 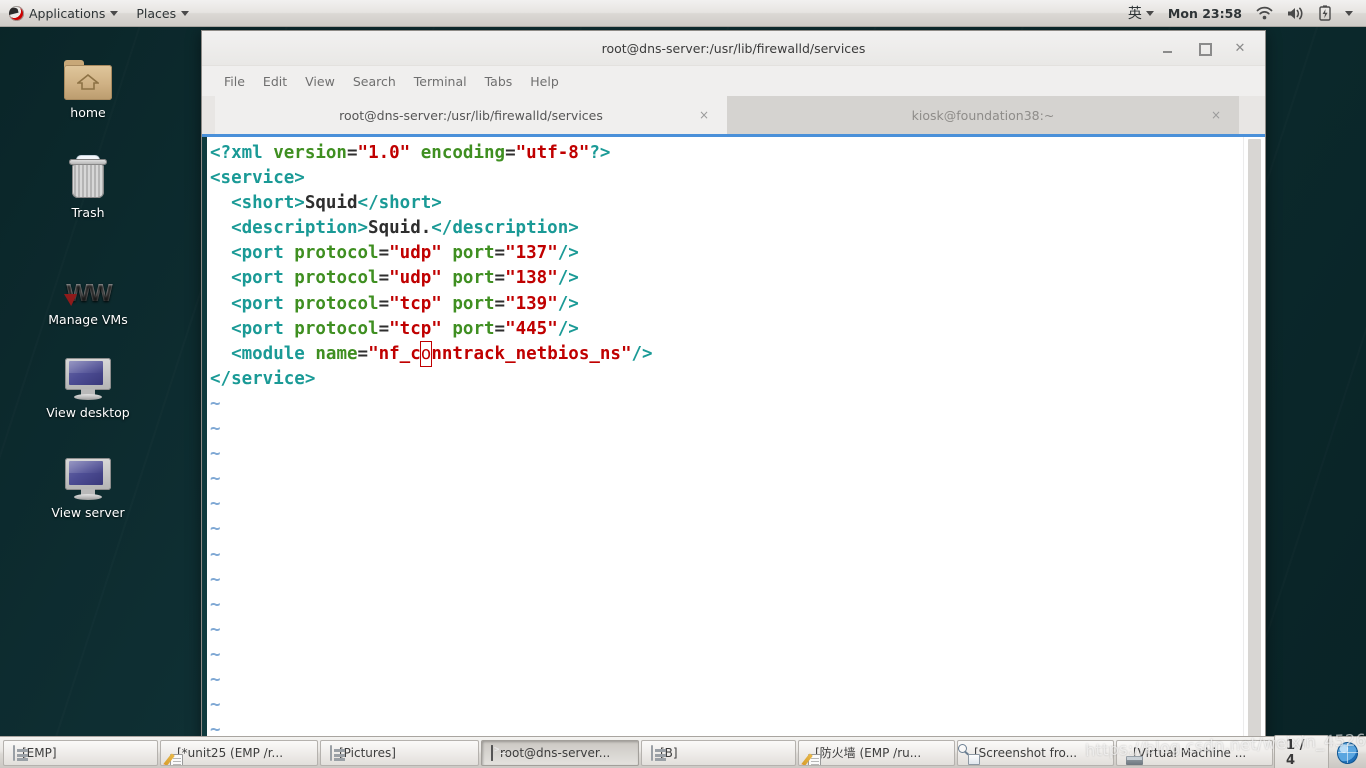 What do you see at coordinates (473, 328) in the screenshot?
I see `editor-token: port` at bounding box center [473, 328].